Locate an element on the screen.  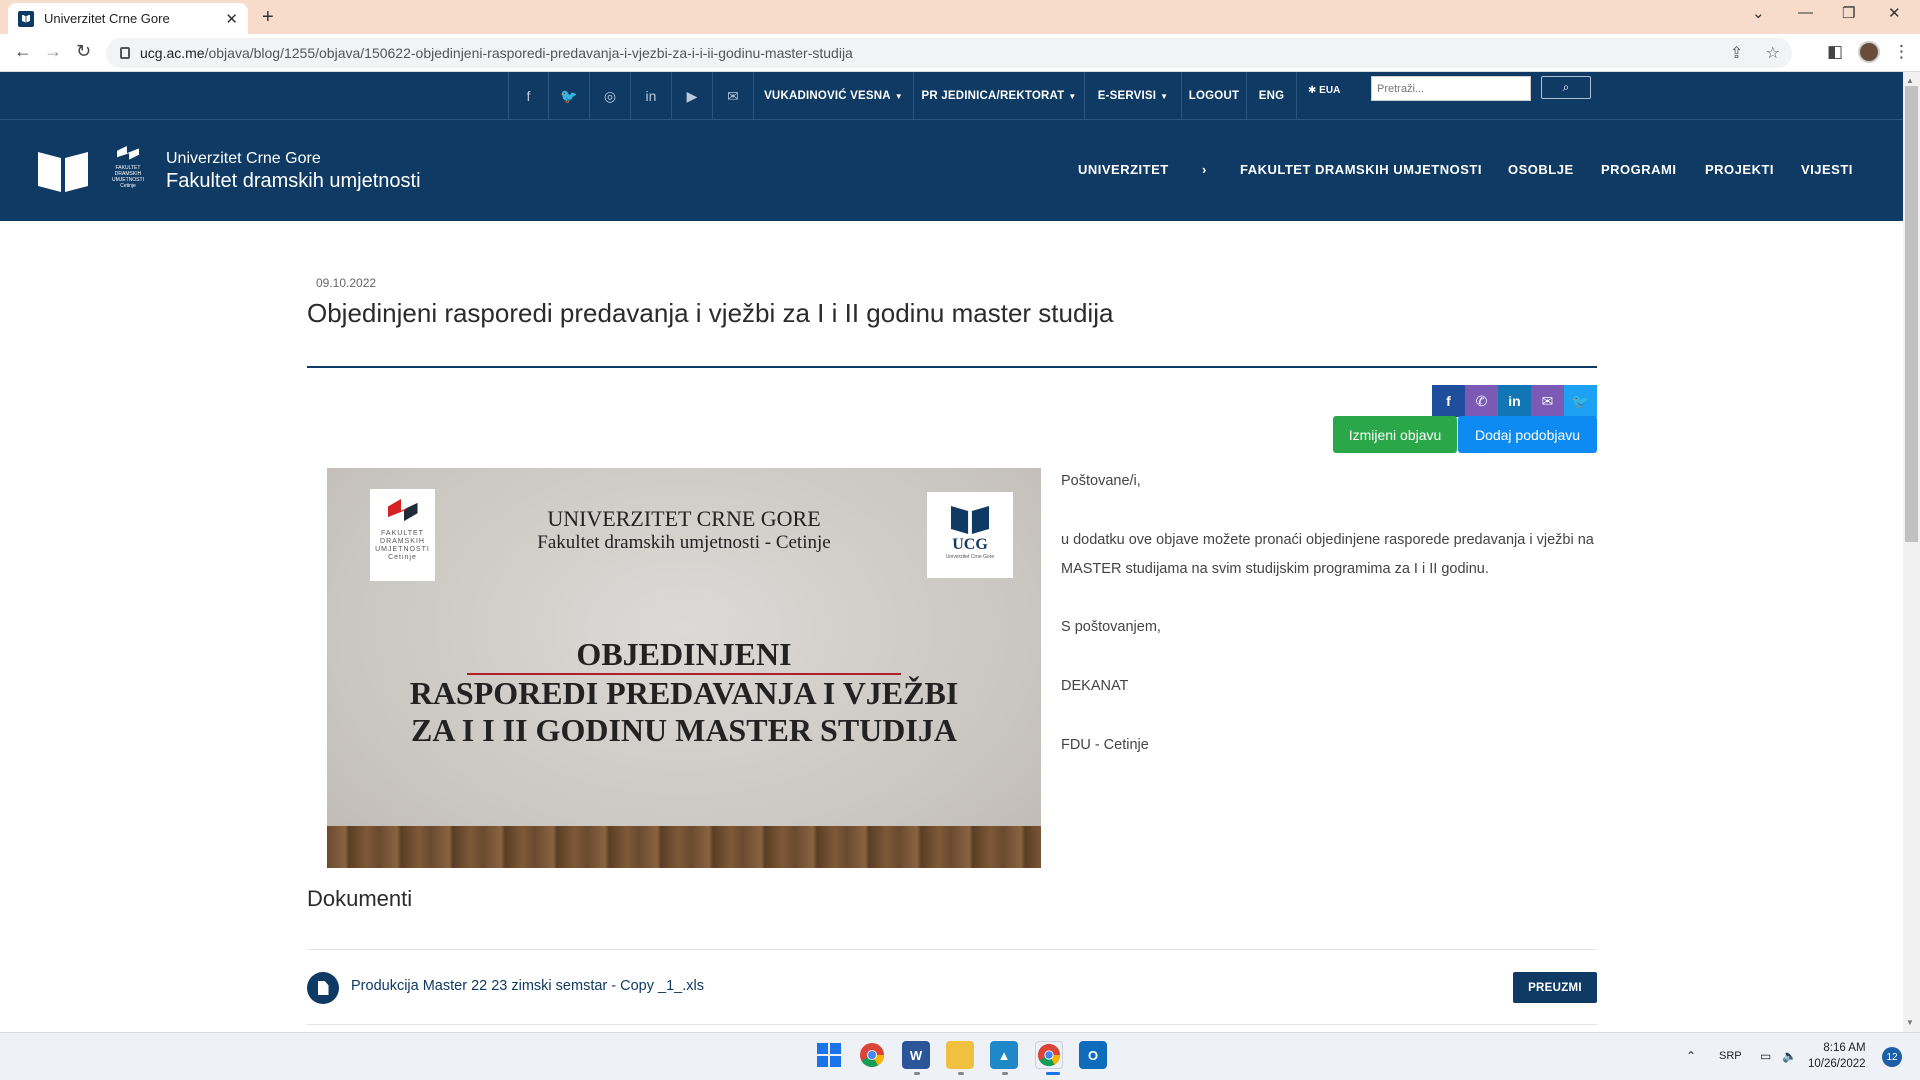
reload-icon: ↻ is located at coordinates (83, 51).